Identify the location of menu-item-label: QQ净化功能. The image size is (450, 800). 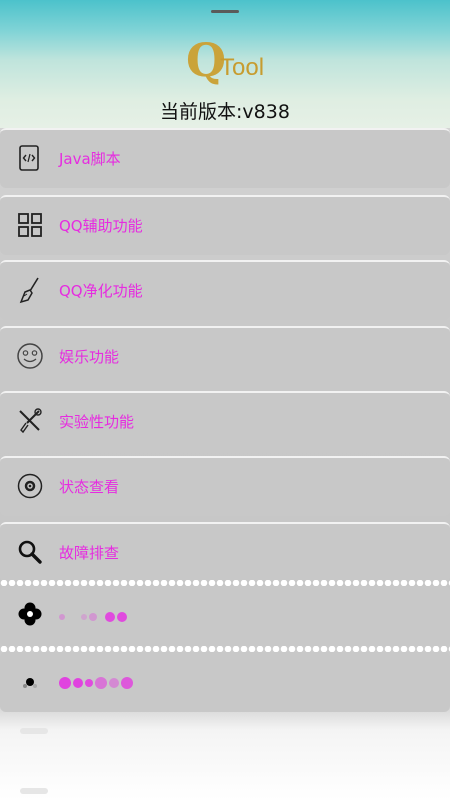
(101, 291).